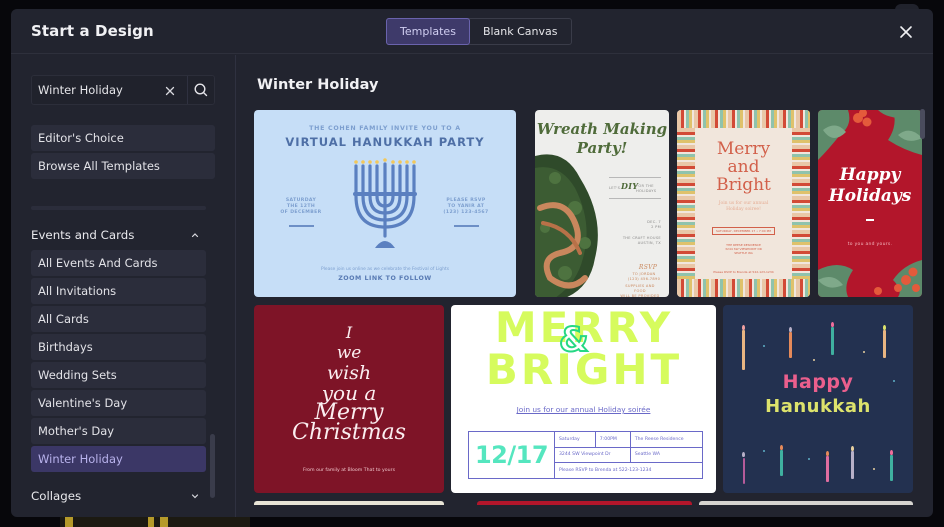  Describe the element at coordinates (118, 347) in the screenshot. I see `sidebar-item-birthdays: Birthdays` at that location.